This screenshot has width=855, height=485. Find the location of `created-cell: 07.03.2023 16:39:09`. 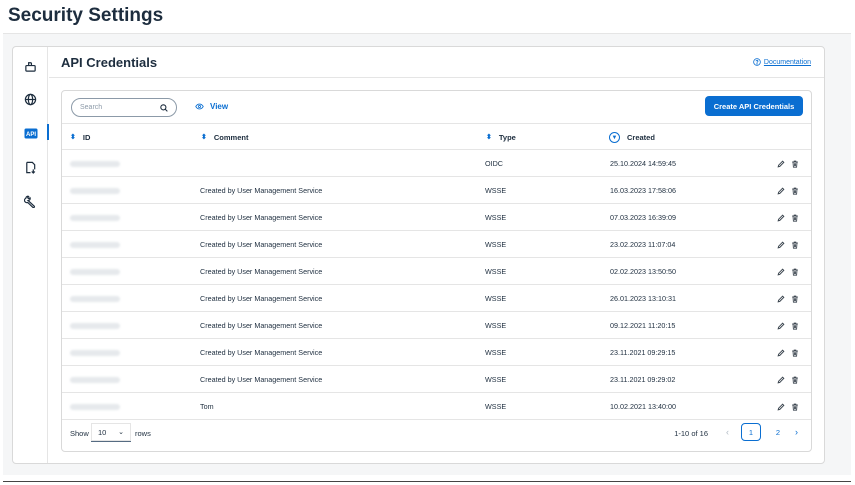

created-cell: 07.03.2023 16:39:09 is located at coordinates (643, 217).